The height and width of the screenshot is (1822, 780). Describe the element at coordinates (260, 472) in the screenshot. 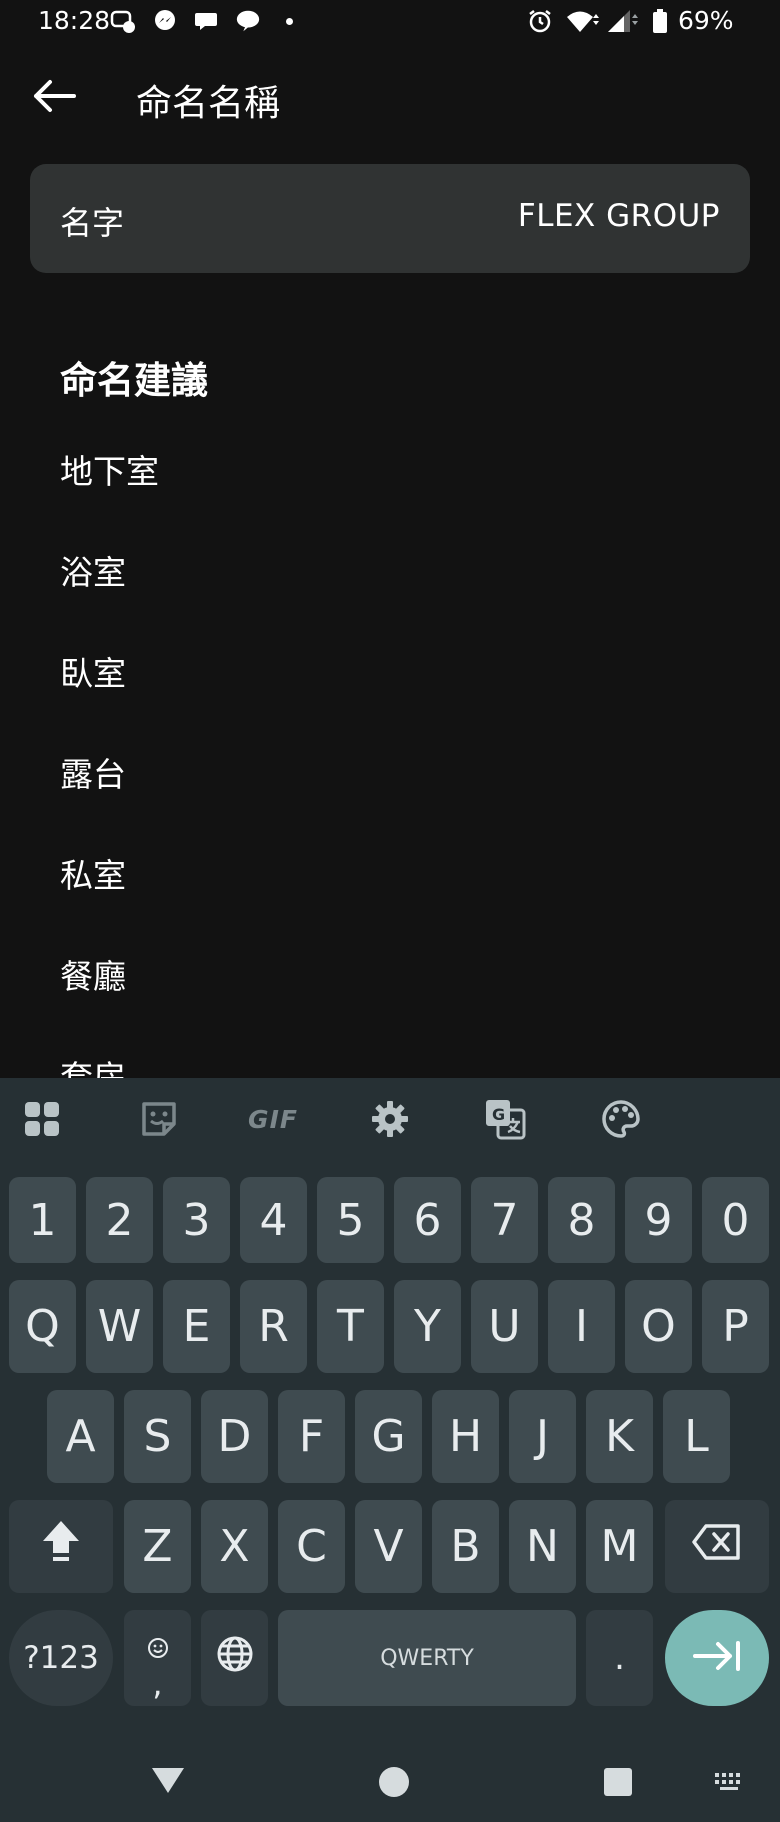

I see `suggestion-item: 地下室` at that location.